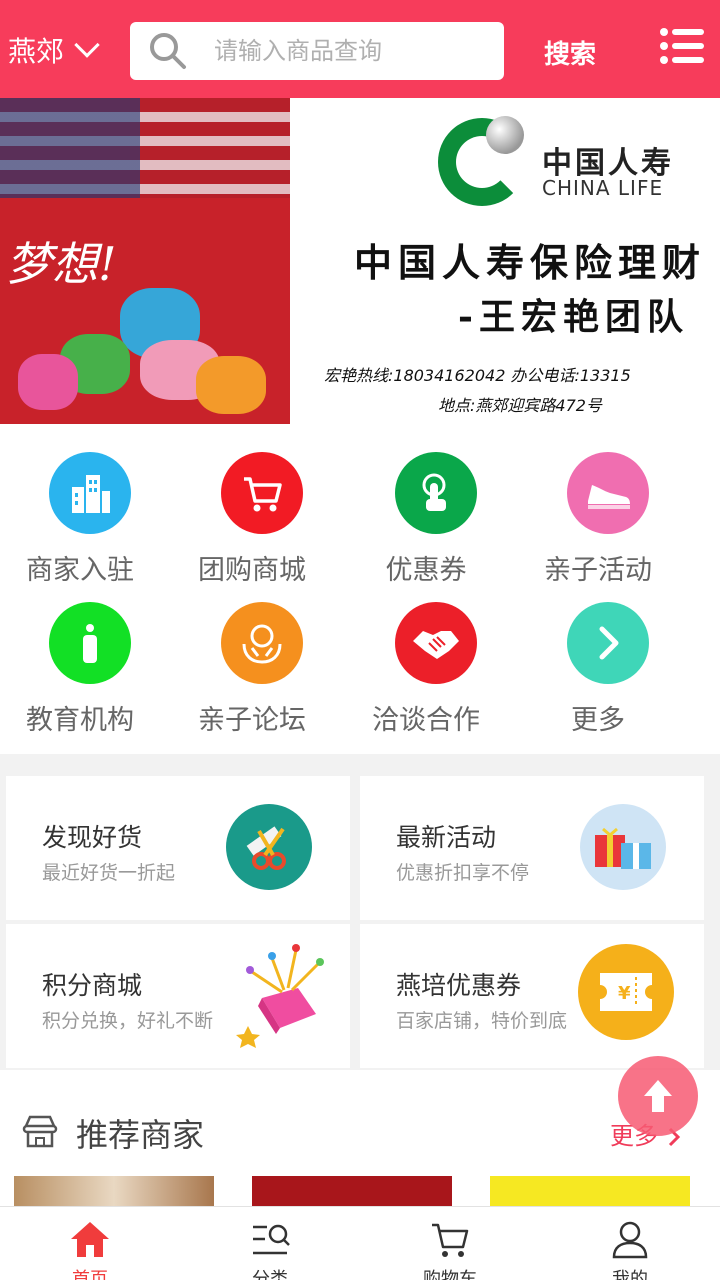 The height and width of the screenshot is (1280, 720). I want to click on back-to-top-button, so click(658, 1096).